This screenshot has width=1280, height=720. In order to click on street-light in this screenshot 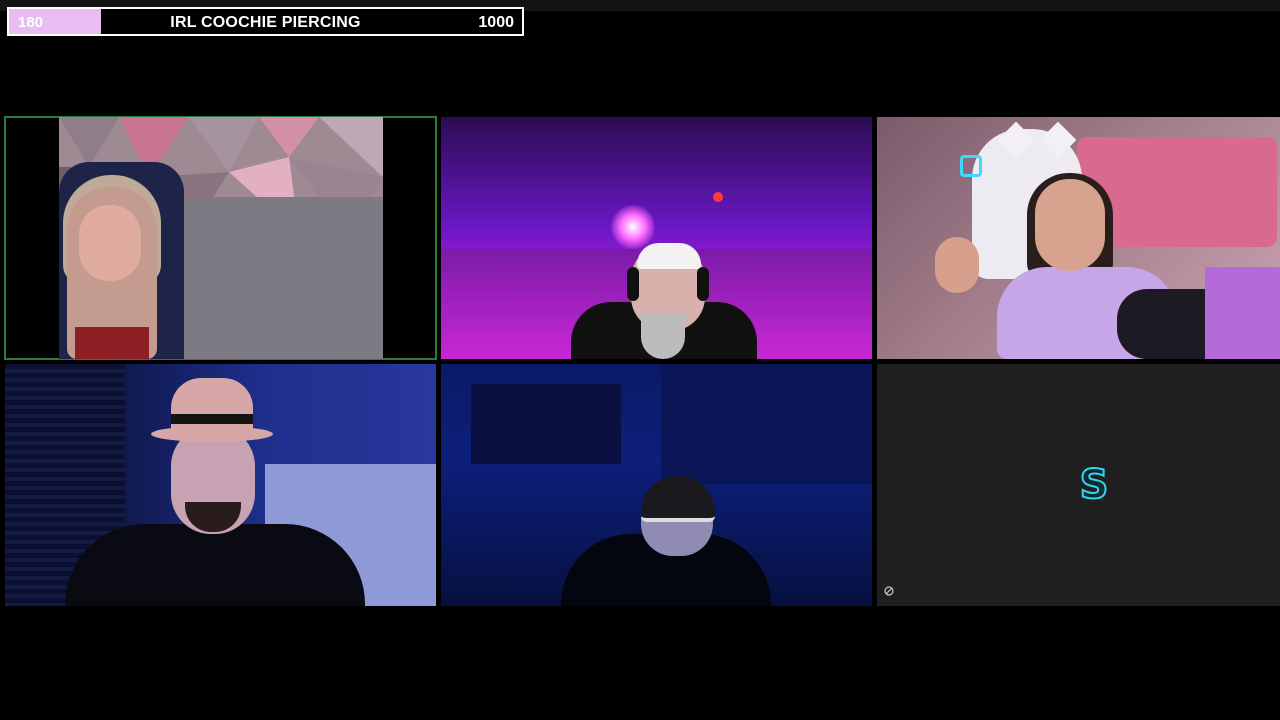, I will do `click(633, 227)`.